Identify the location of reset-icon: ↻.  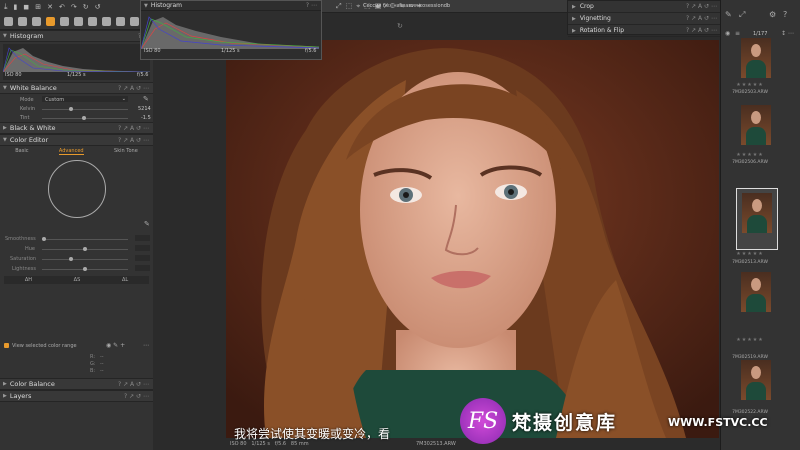
(86, 7).